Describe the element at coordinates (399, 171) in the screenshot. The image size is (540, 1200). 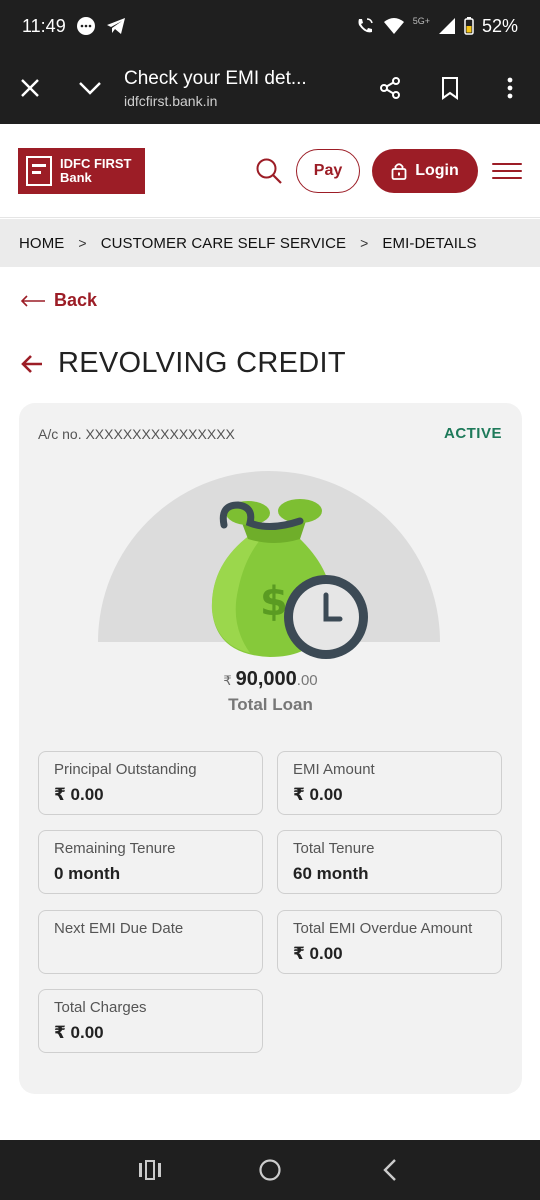
I see `lock-icon` at that location.